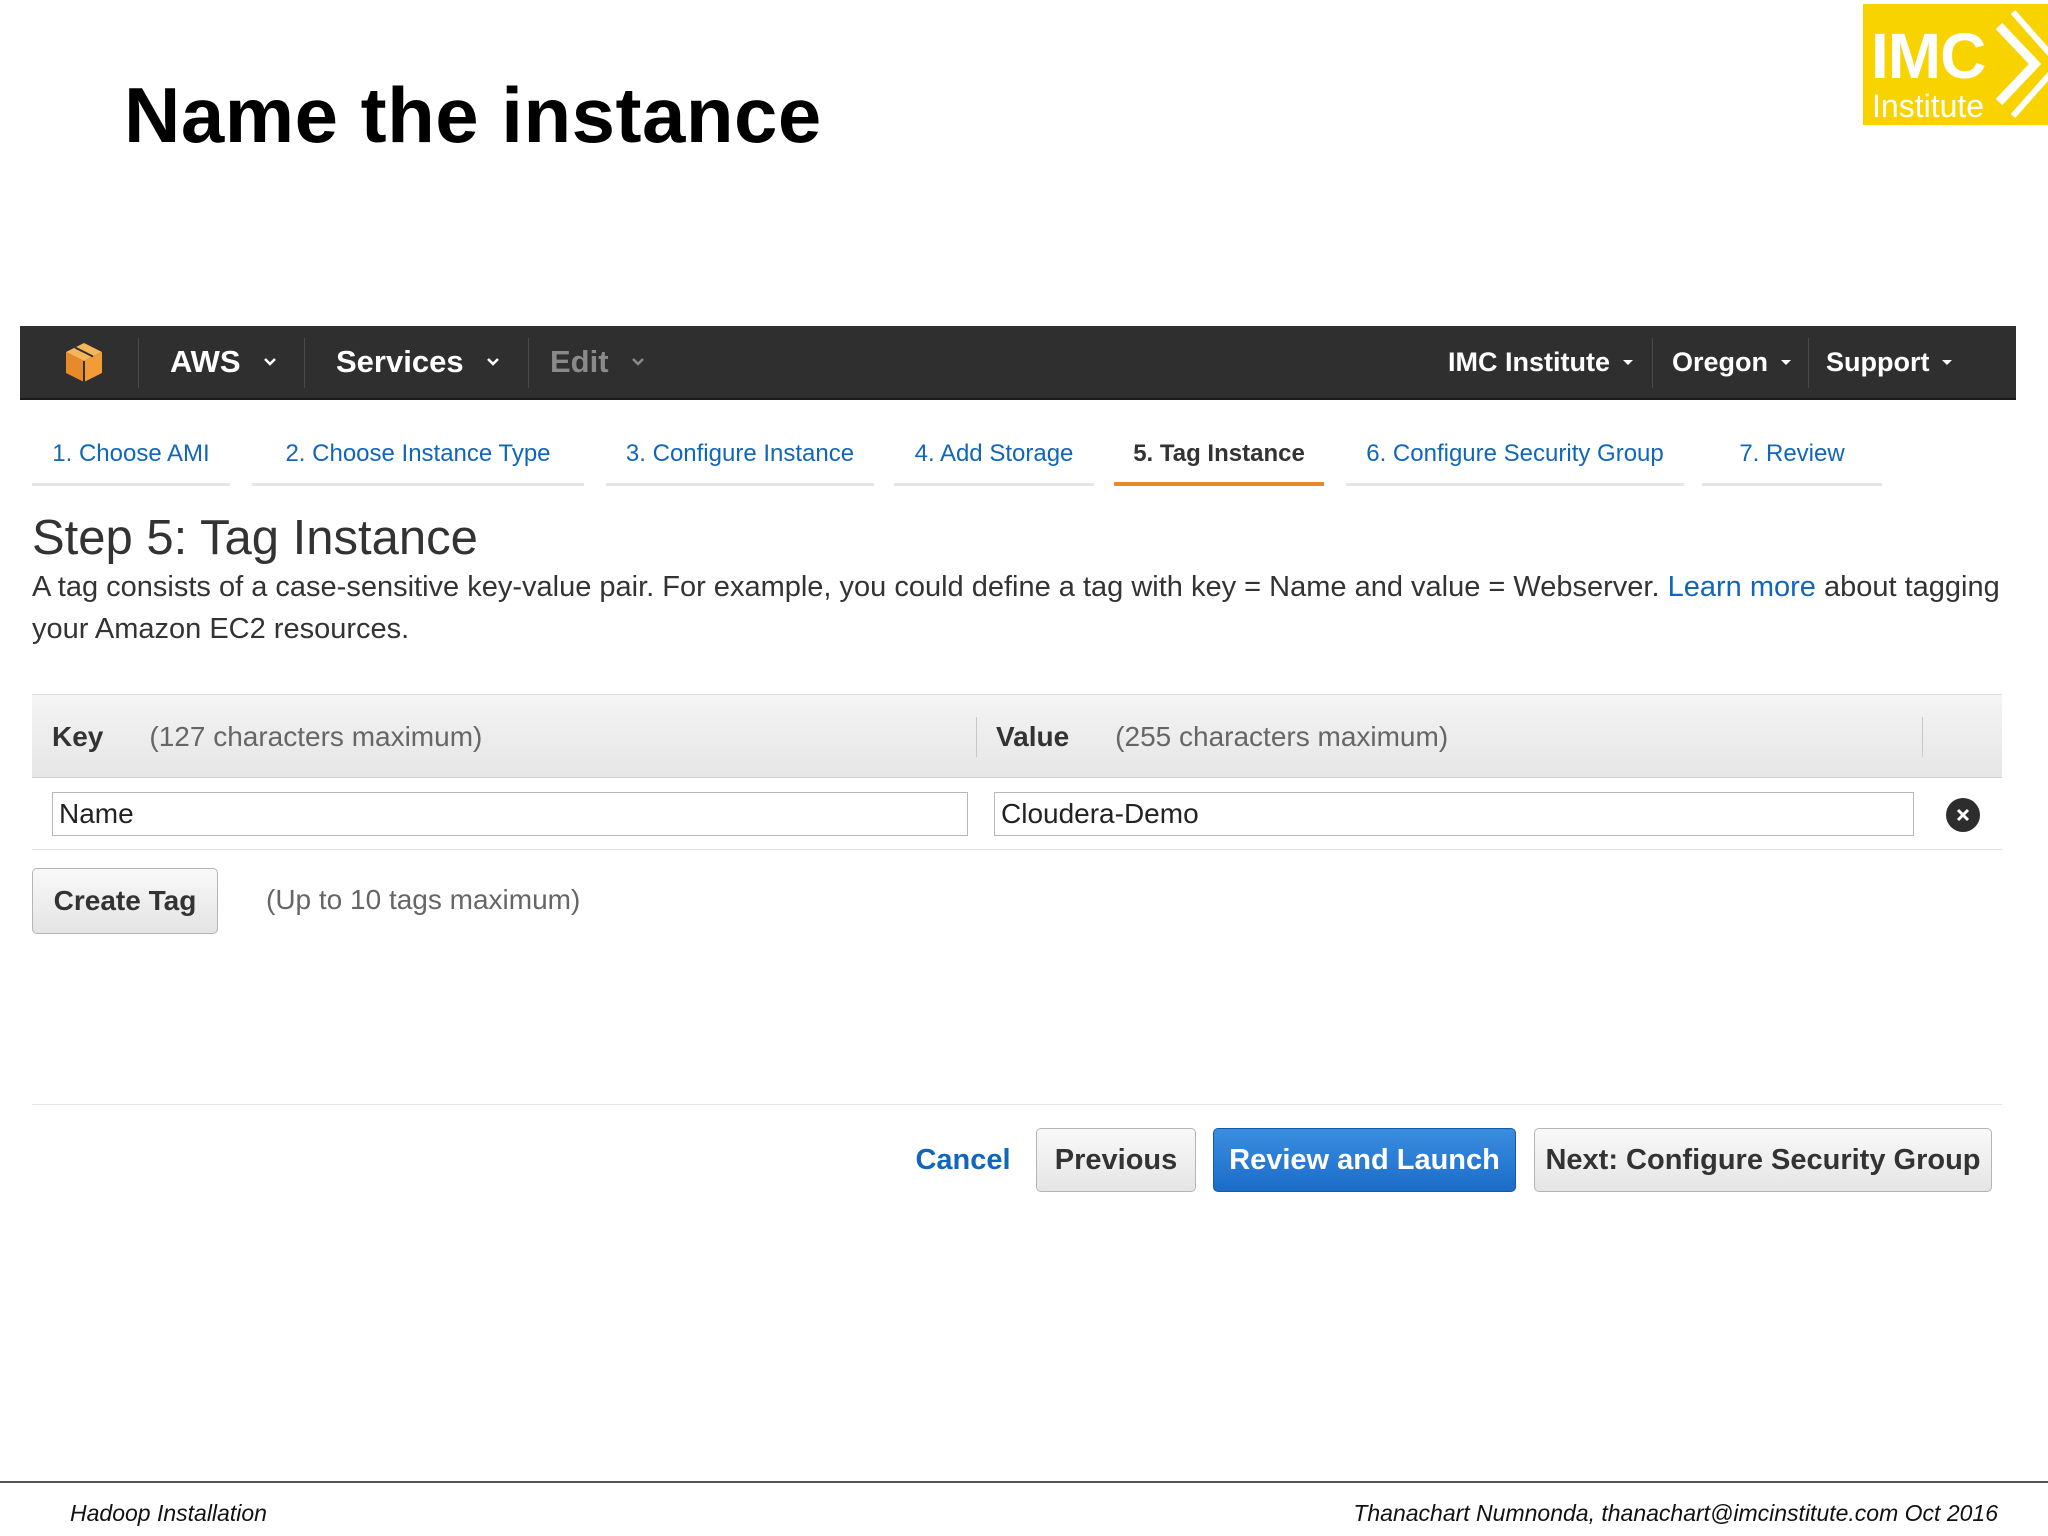  Describe the element at coordinates (1024, 1482) in the screenshot. I see `footer-rule` at that location.